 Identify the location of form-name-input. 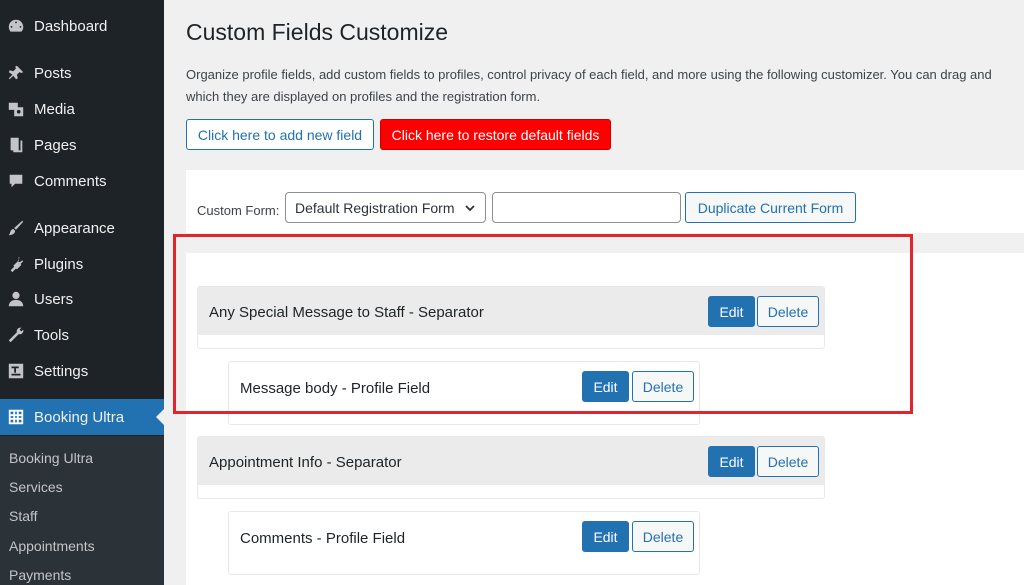
(586, 207).